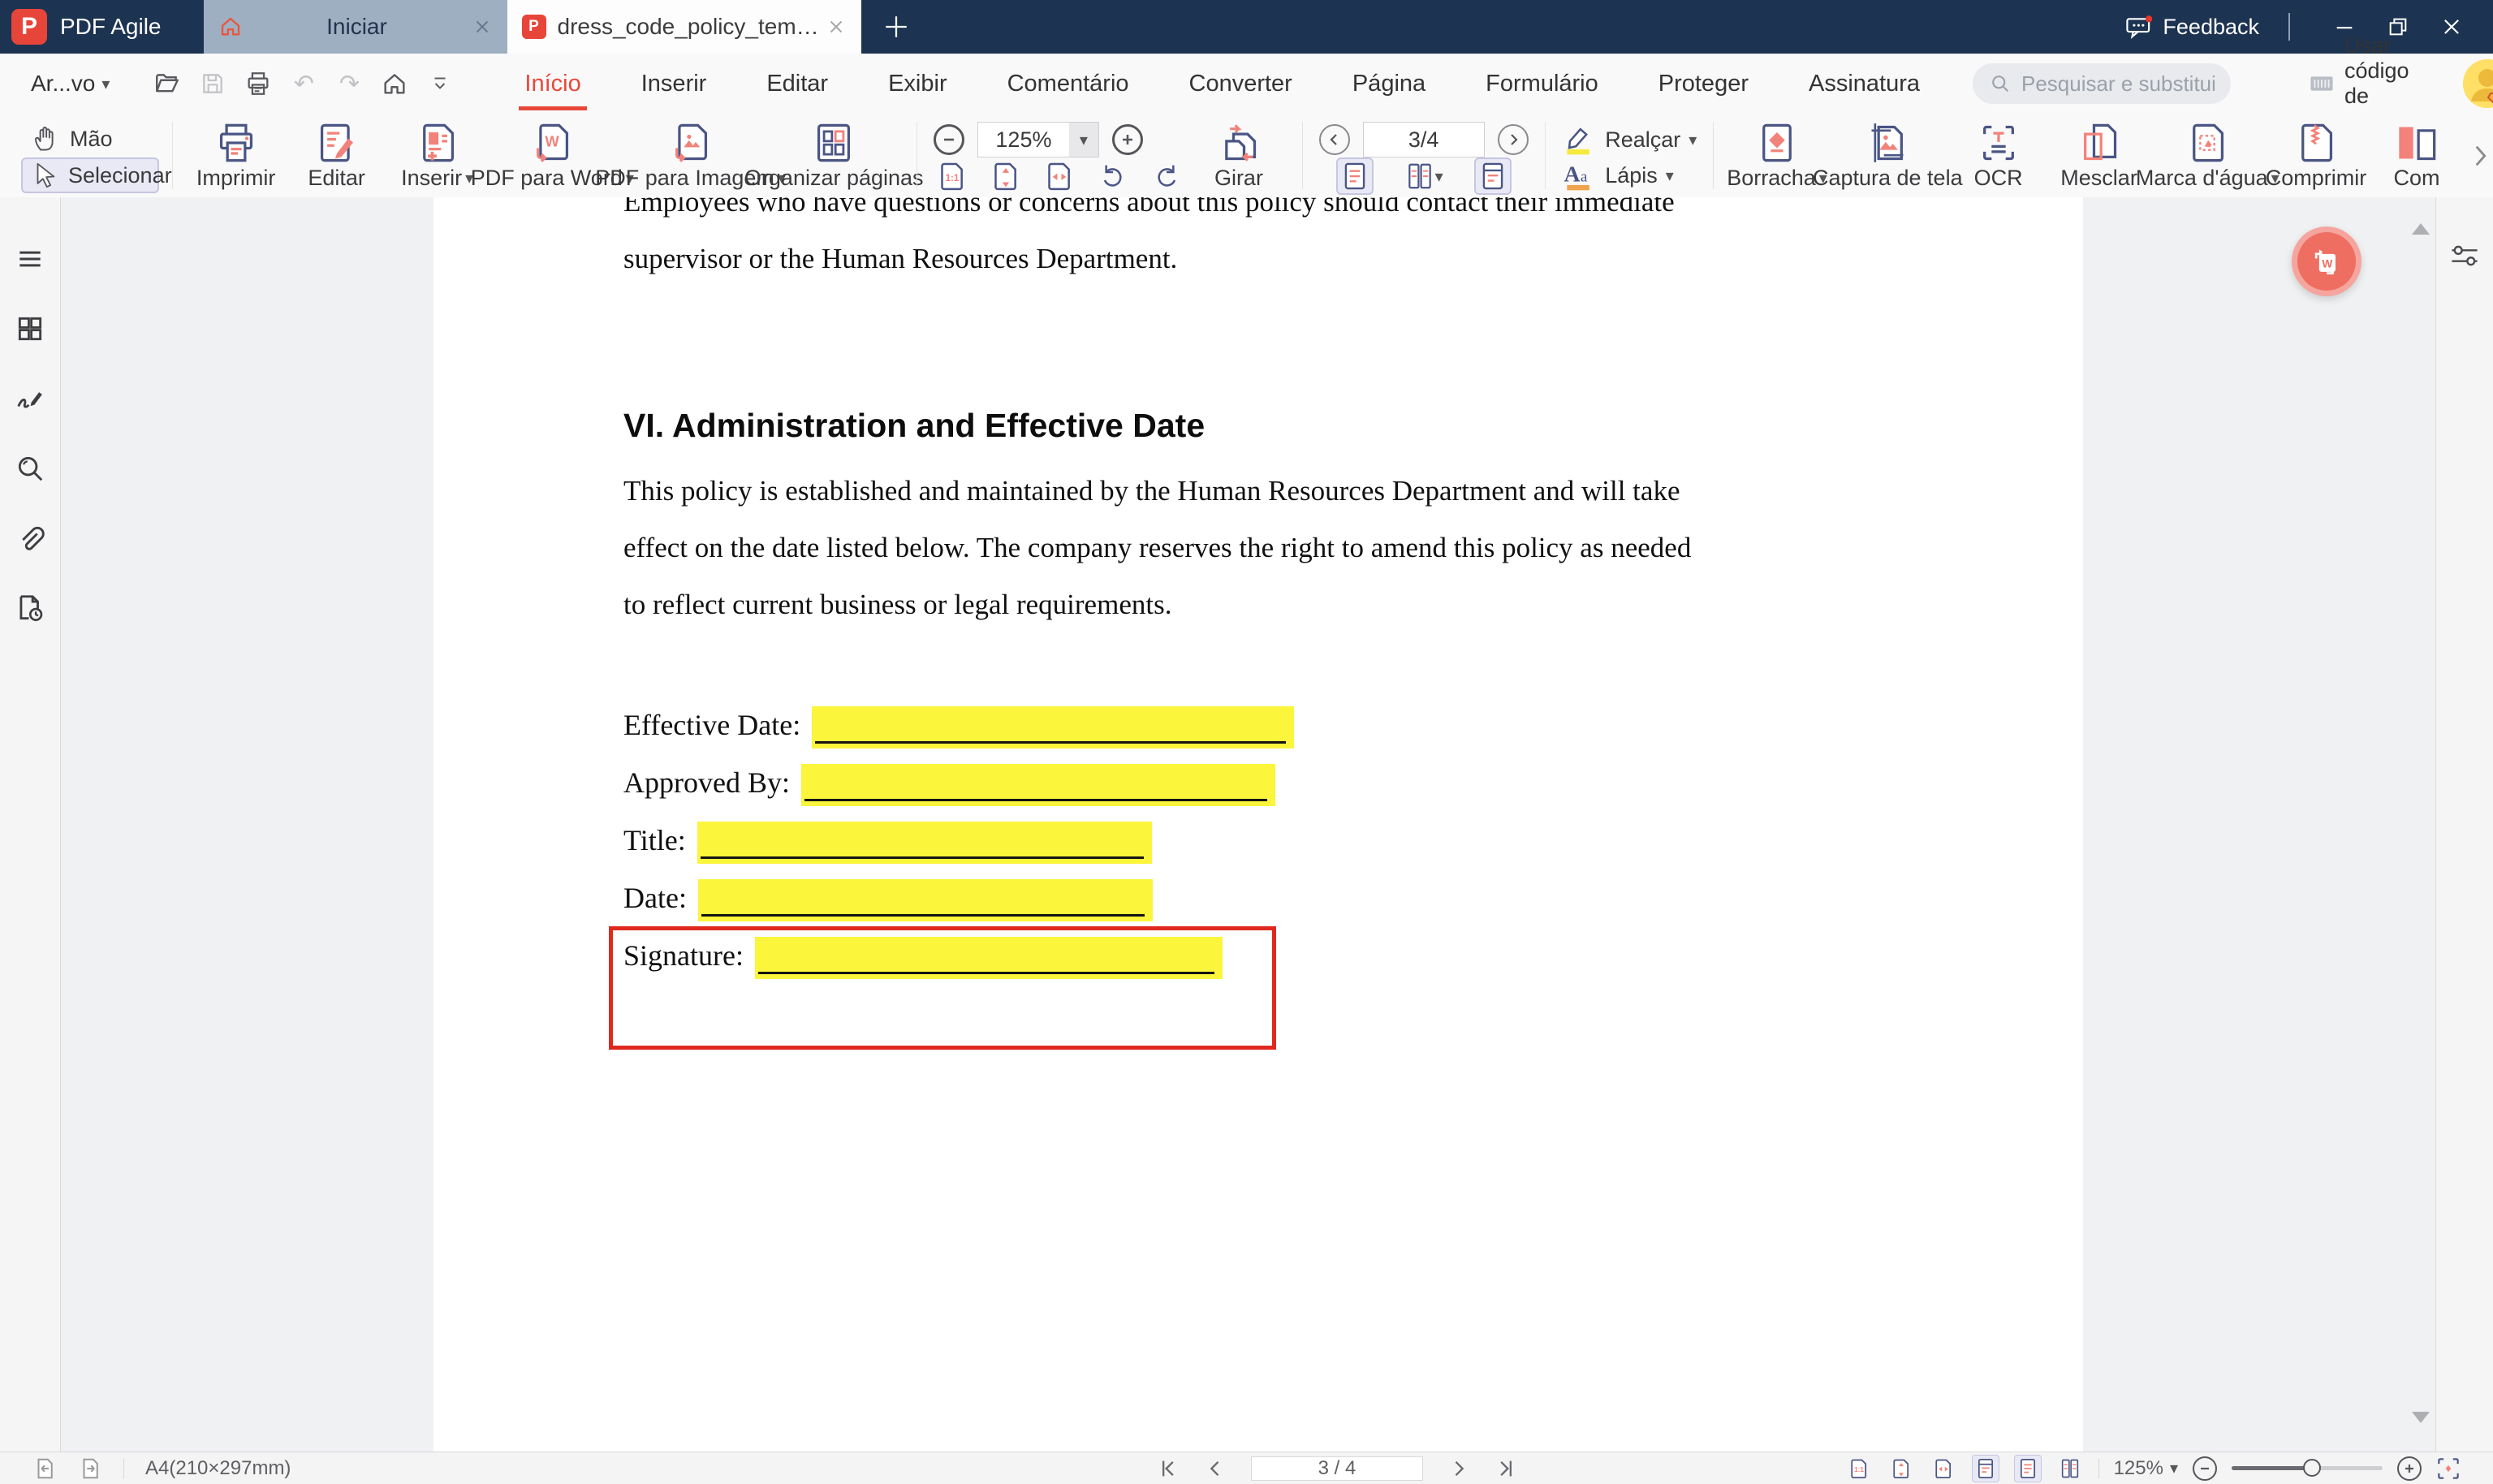 The height and width of the screenshot is (1484, 2493). Describe the element at coordinates (1506, 1468) in the screenshot. I see `last-page-button` at that location.